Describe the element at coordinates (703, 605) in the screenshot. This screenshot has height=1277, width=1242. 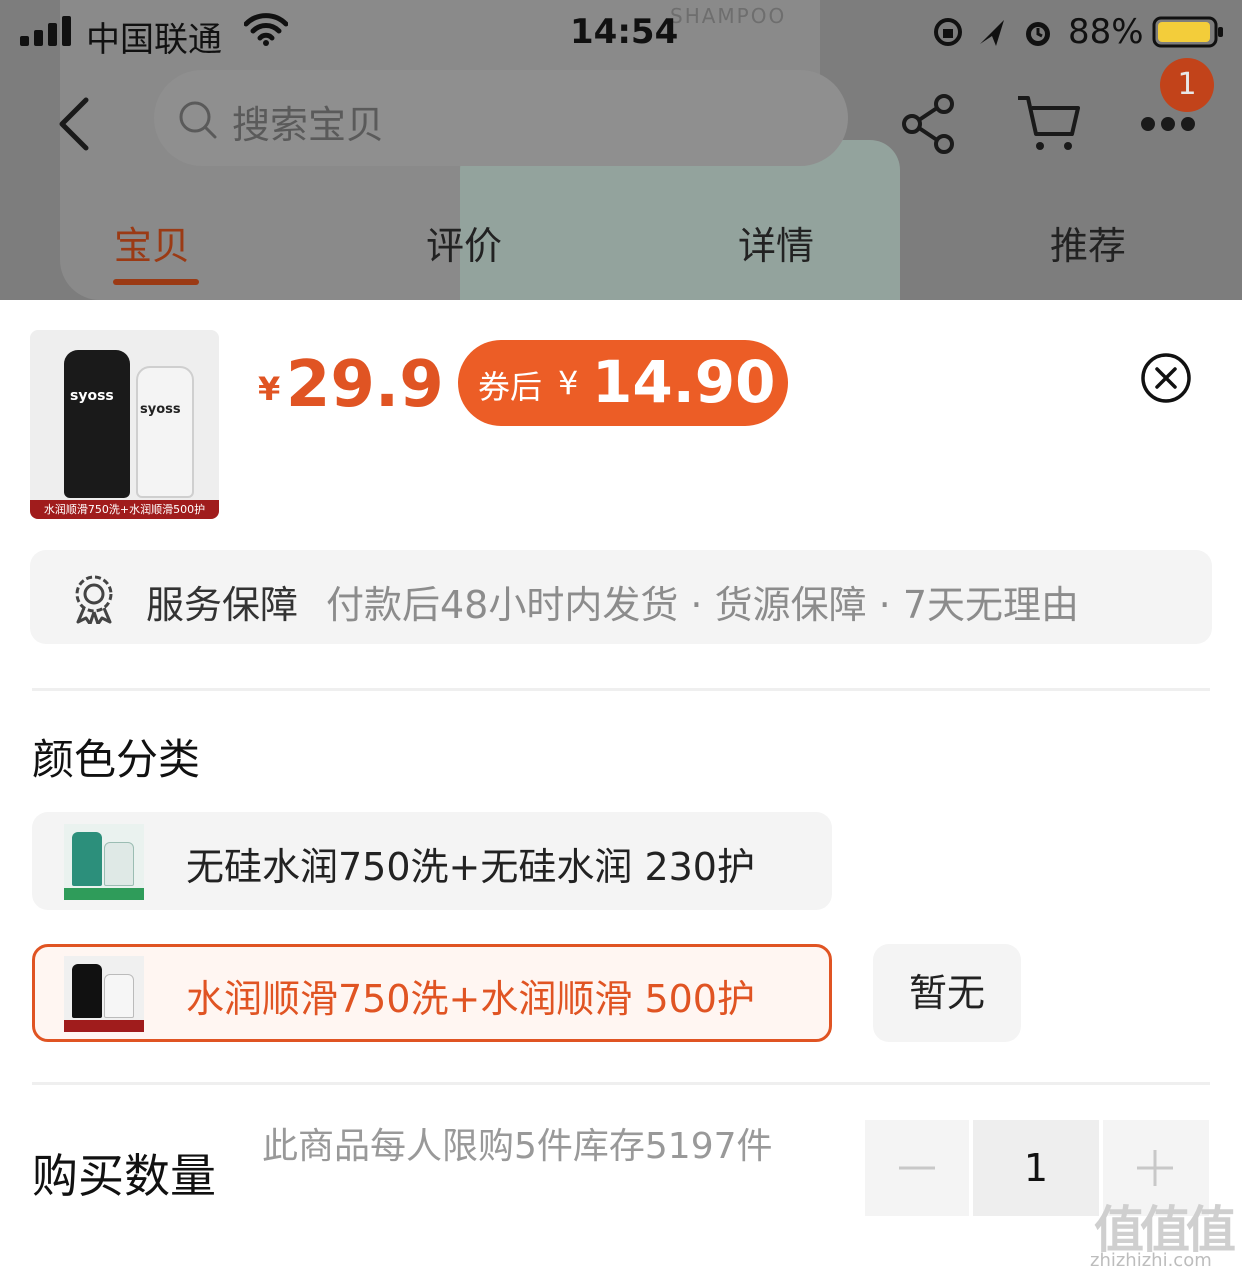
I see `service-details: 付款后48小时内发货 · 货源保障 · 7天无理由` at that location.